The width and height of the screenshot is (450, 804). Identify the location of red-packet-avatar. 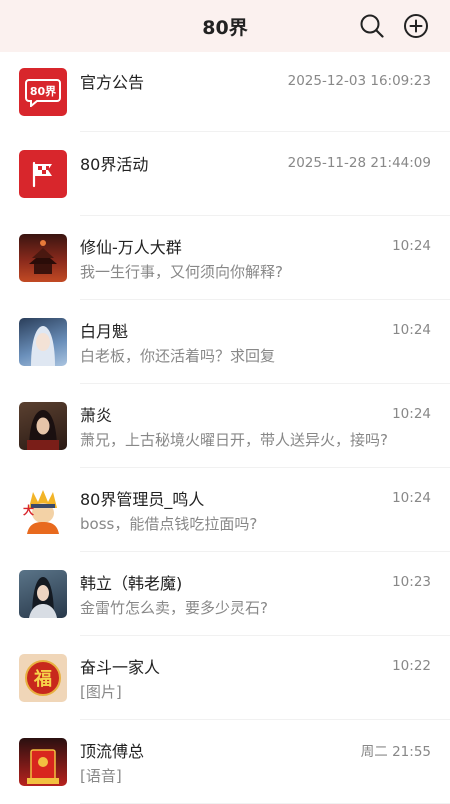
(43, 762).